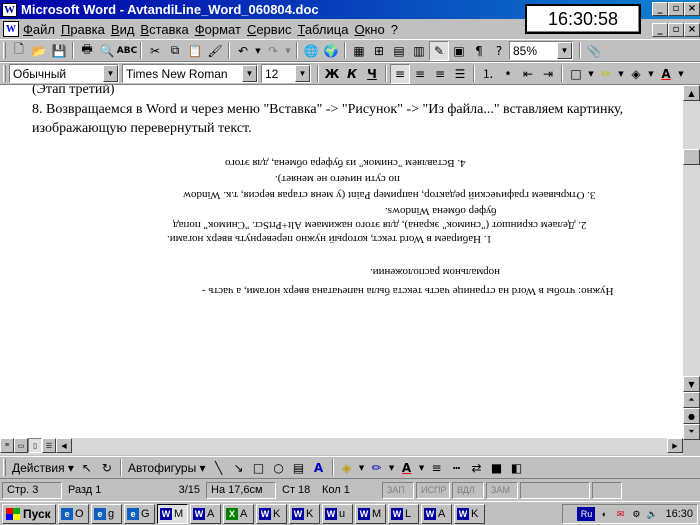  Describe the element at coordinates (39, 51) in the screenshot. I see `open-icon: 📂` at that location.